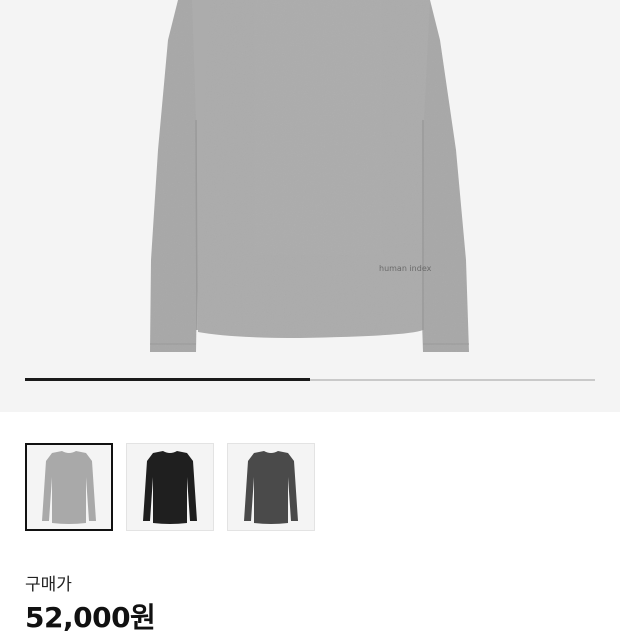 The width and height of the screenshot is (620, 636). What do you see at coordinates (167, 379) in the screenshot?
I see `gallery-progress-fill` at bounding box center [167, 379].